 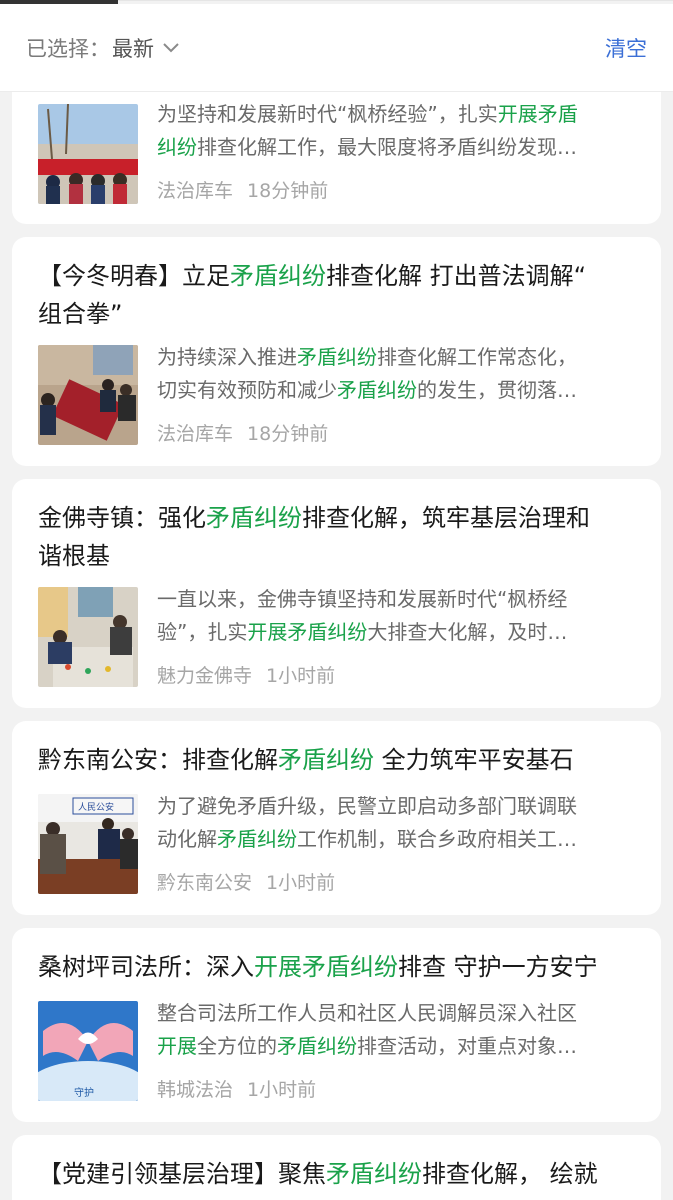 What do you see at coordinates (367, 806) in the screenshot?
I see `text-segment: 为了避免矛盾升级，民警立即启动多部门联调联` at bounding box center [367, 806].